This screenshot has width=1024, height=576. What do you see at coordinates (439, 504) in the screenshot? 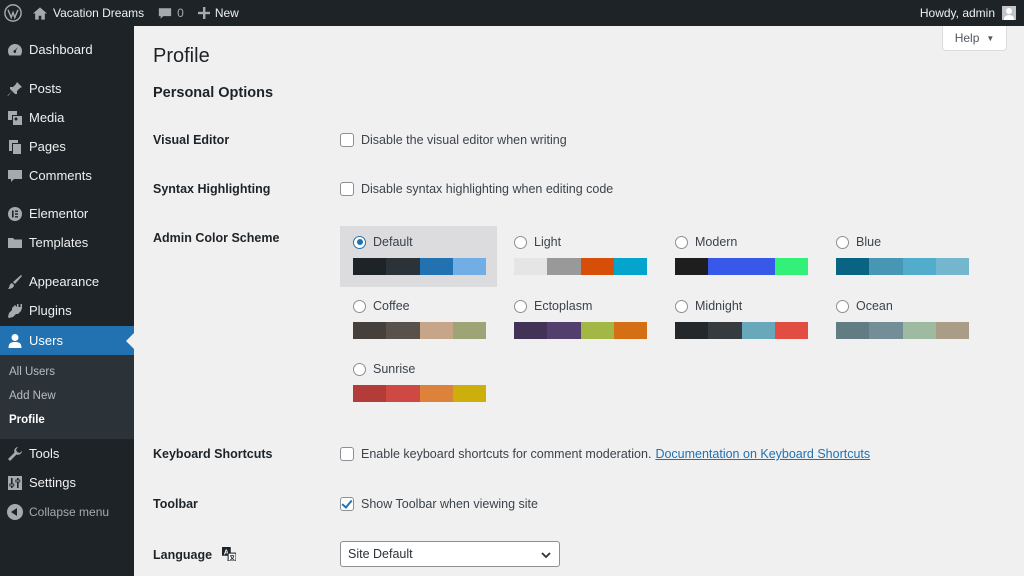
I see `toolbar-option: Show Toolbar when viewing site` at bounding box center [439, 504].